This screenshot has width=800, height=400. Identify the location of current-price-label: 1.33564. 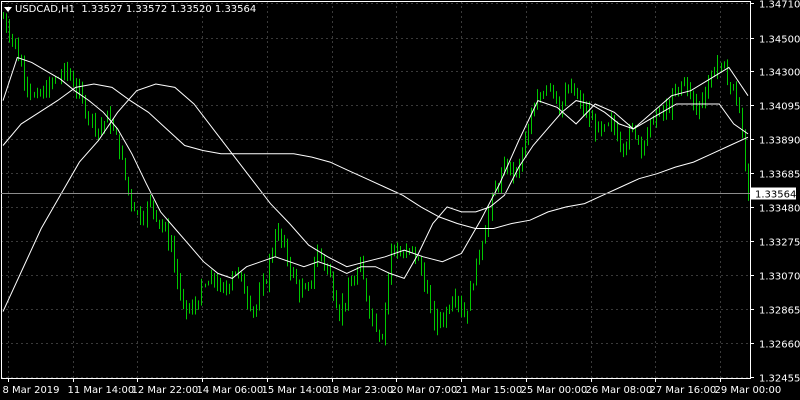
(775, 195).